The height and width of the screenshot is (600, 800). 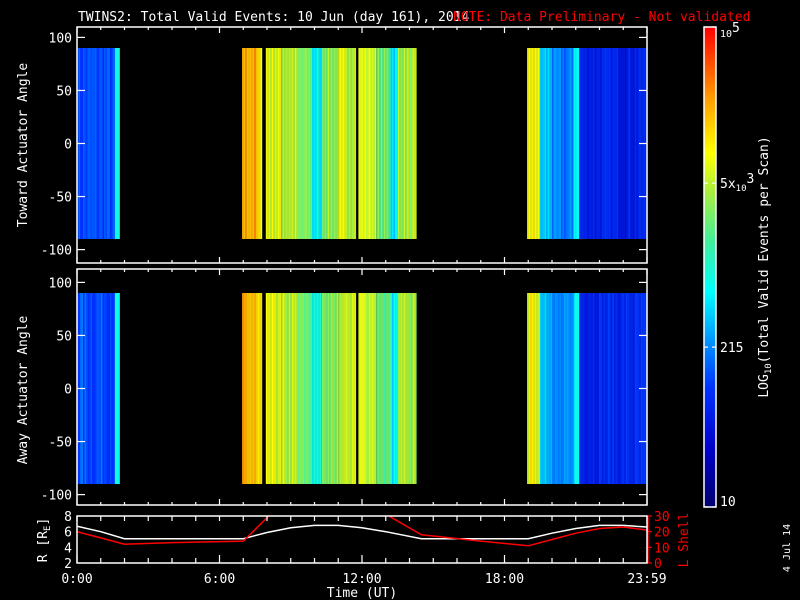 I want to click on time-axis-label: Time (UT), so click(x=362, y=593).